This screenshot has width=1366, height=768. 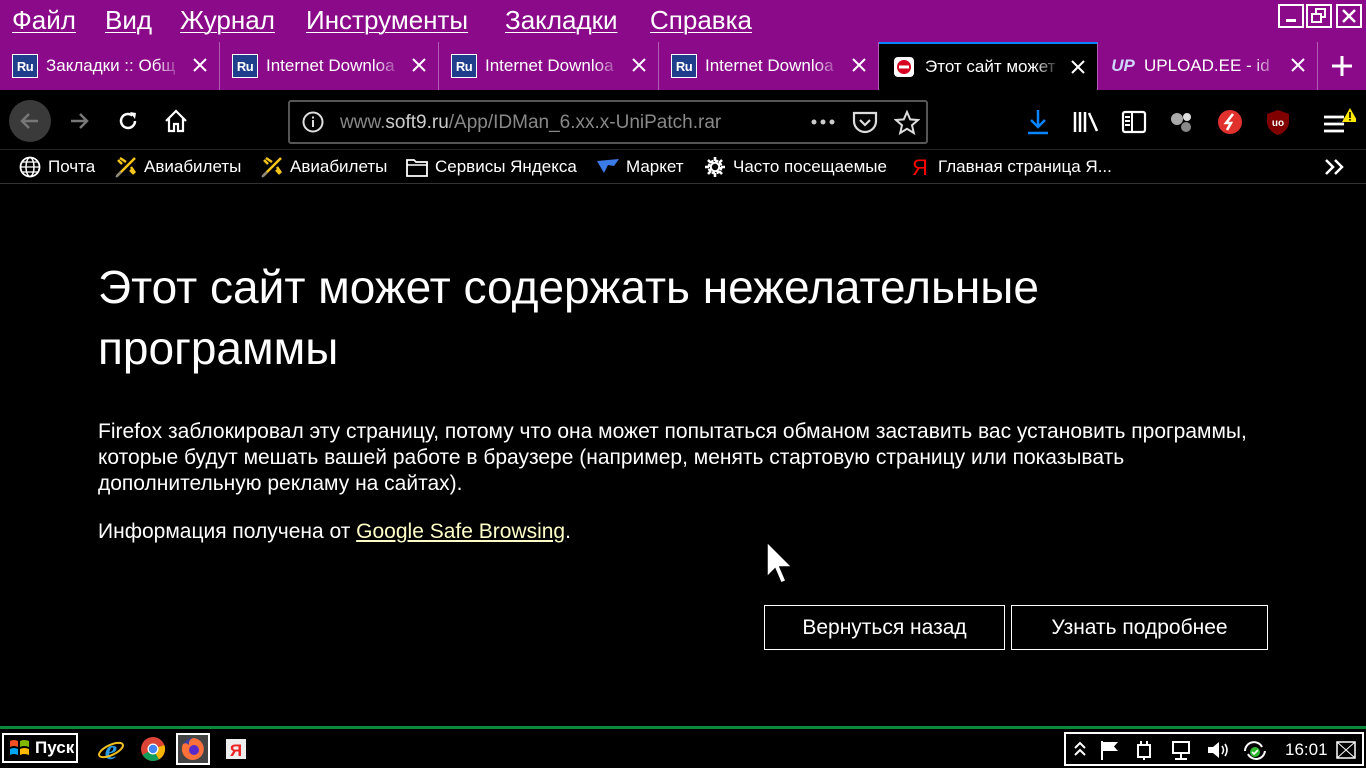 What do you see at coordinates (1319, 16) in the screenshot?
I see `restore-button` at bounding box center [1319, 16].